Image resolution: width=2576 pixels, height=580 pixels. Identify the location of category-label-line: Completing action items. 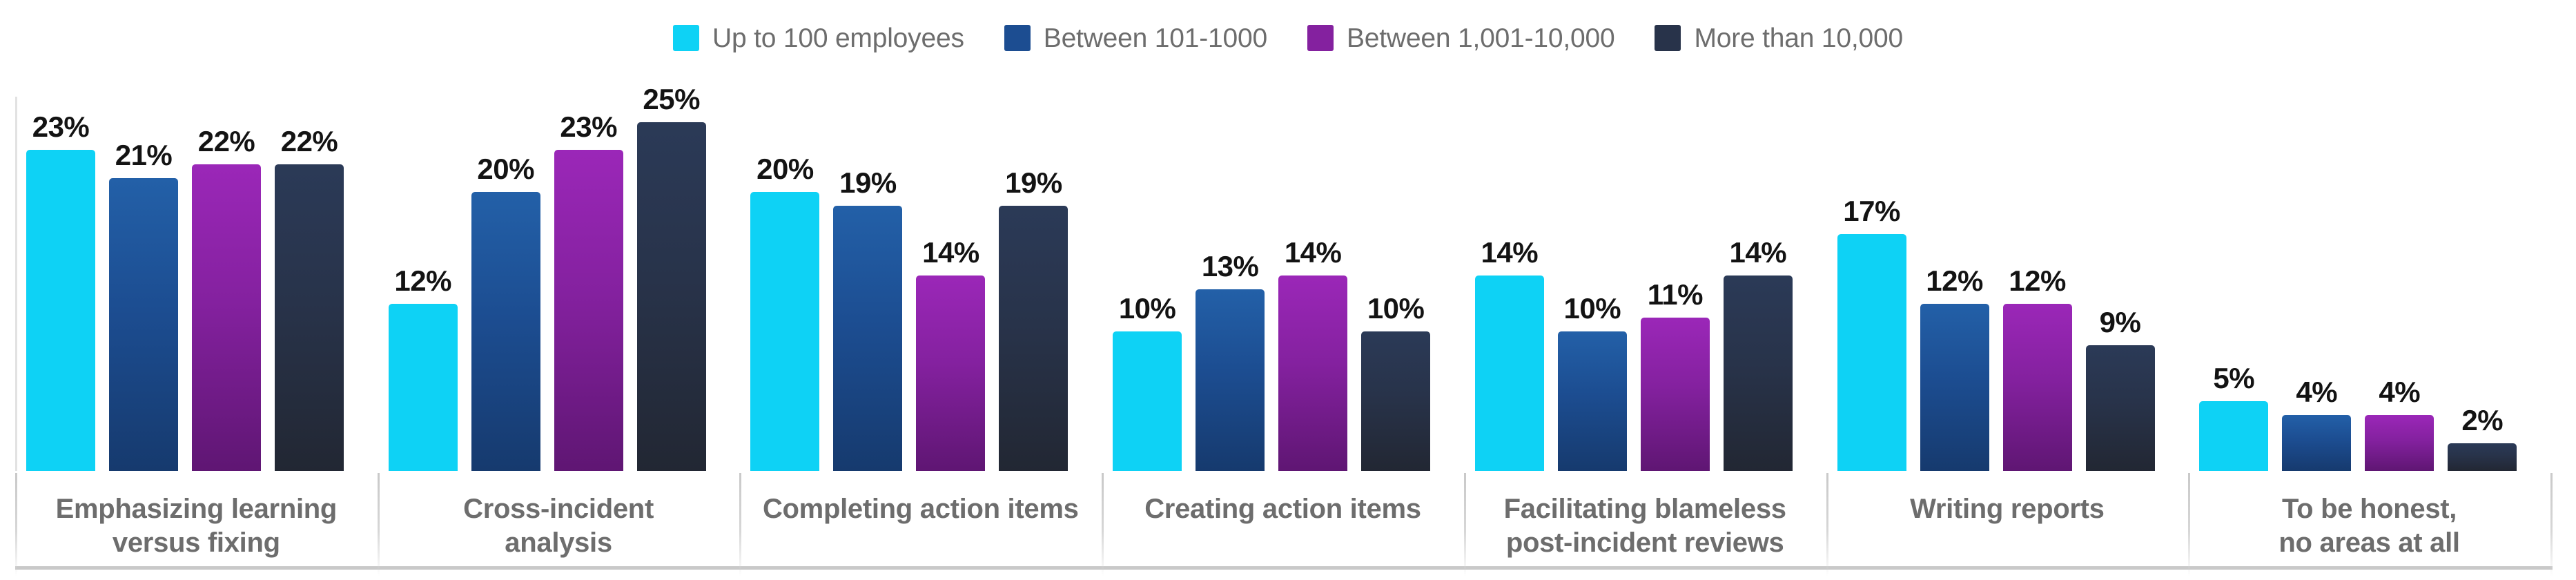
(920, 509).